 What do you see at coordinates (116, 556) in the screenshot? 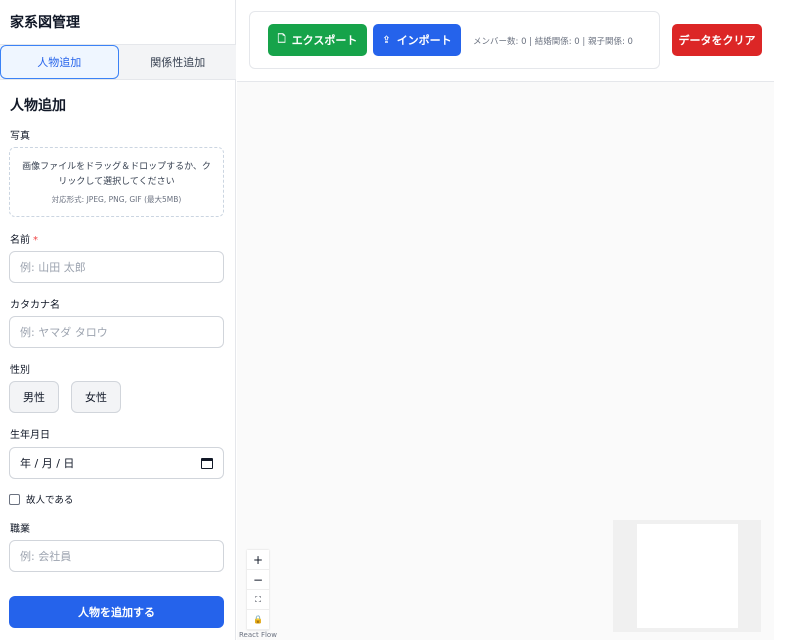
I see `occupation-input` at bounding box center [116, 556].